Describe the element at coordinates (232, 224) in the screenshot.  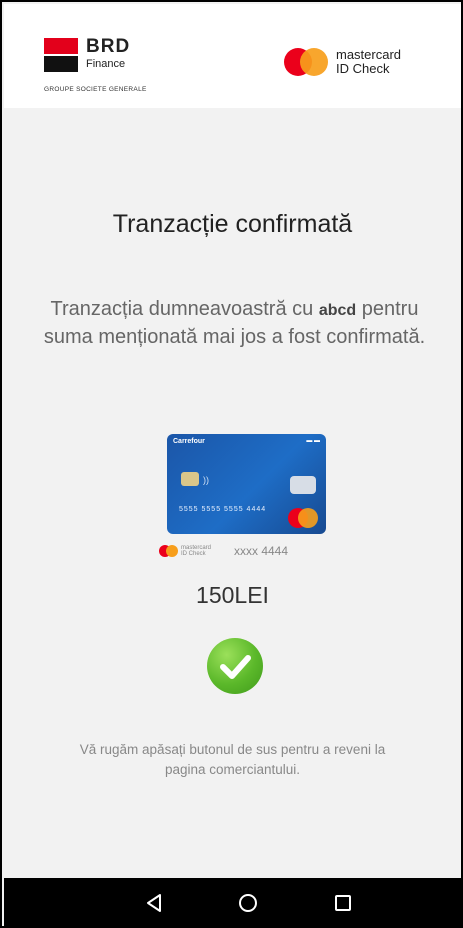
I see `page-title: Tranzacție confirmată` at that location.